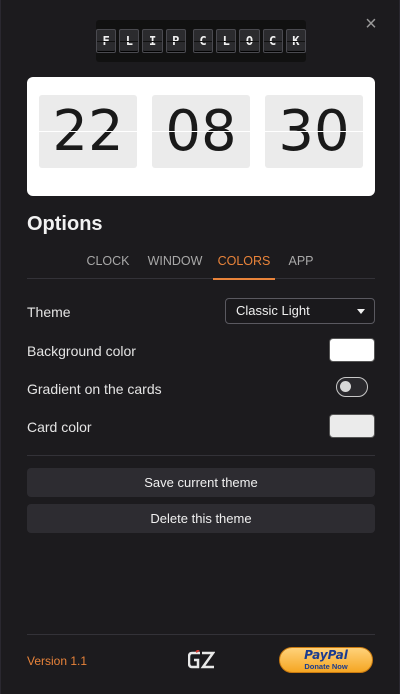  Describe the element at coordinates (81, 351) in the screenshot. I see `background-color-label: Background color` at that location.